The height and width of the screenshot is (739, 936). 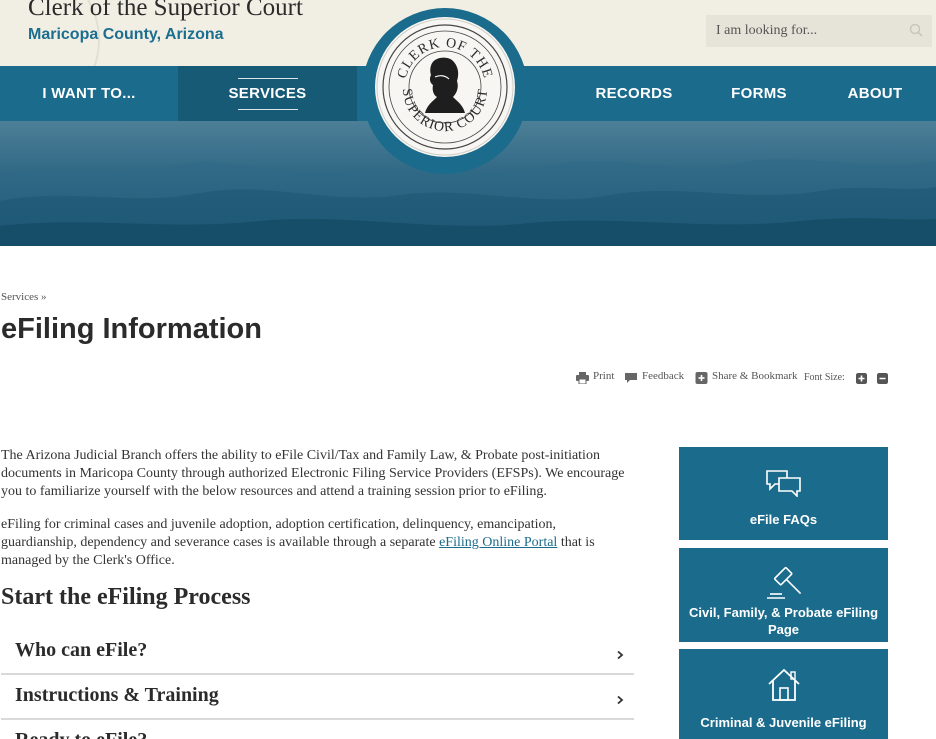 I want to click on tile-label: Civil, Family, & Probate eFiling Page, so click(x=783, y=621).